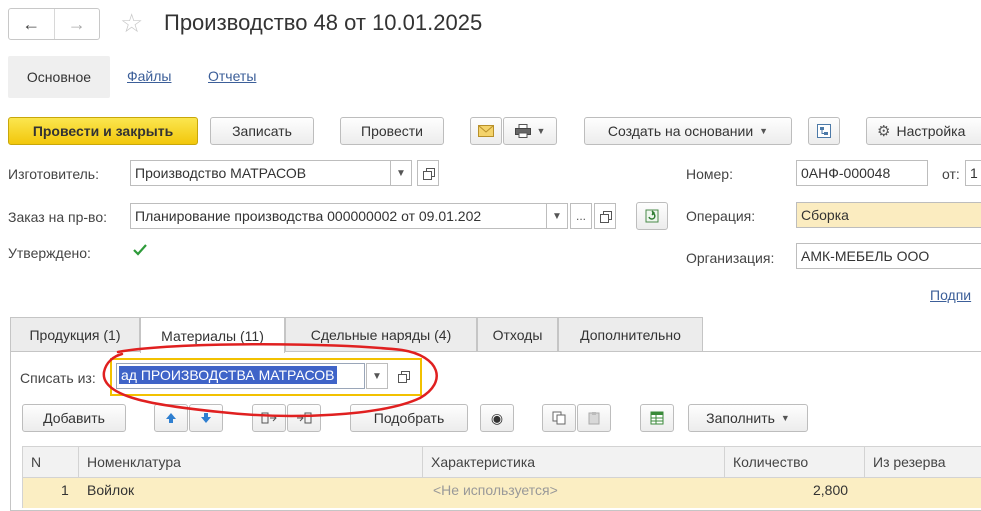 The image size is (981, 511). Describe the element at coordinates (795, 462) in the screenshot. I see `column-header-quantity: Количество` at that location.